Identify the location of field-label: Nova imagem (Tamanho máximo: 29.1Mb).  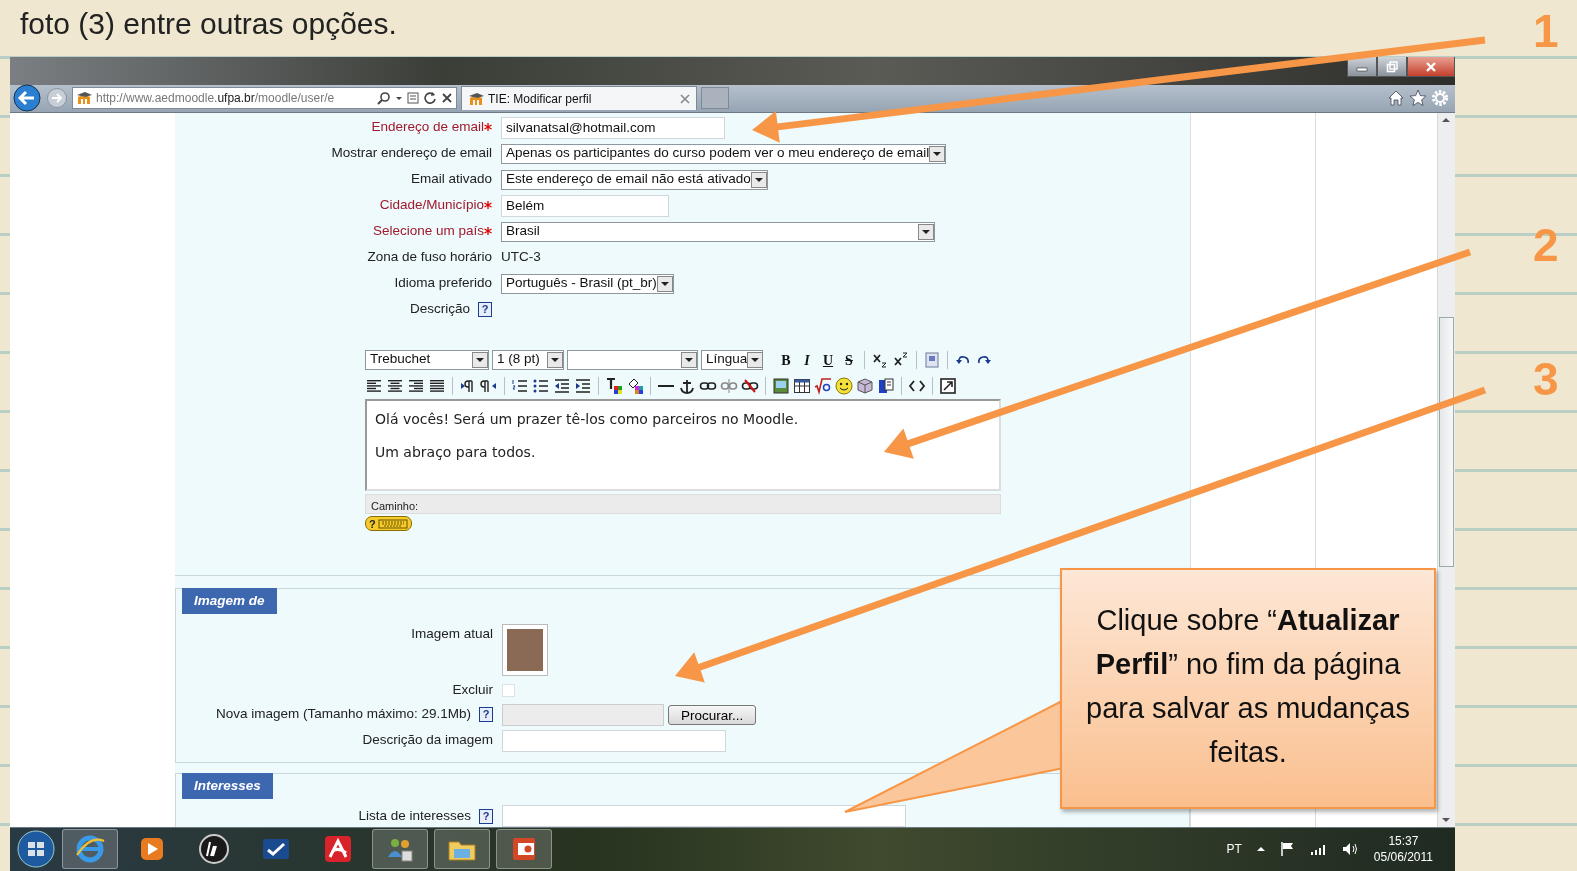
(343, 714).